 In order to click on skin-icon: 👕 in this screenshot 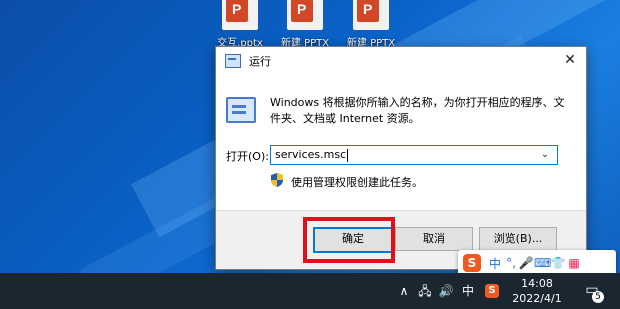, I will do `click(558, 263)`.